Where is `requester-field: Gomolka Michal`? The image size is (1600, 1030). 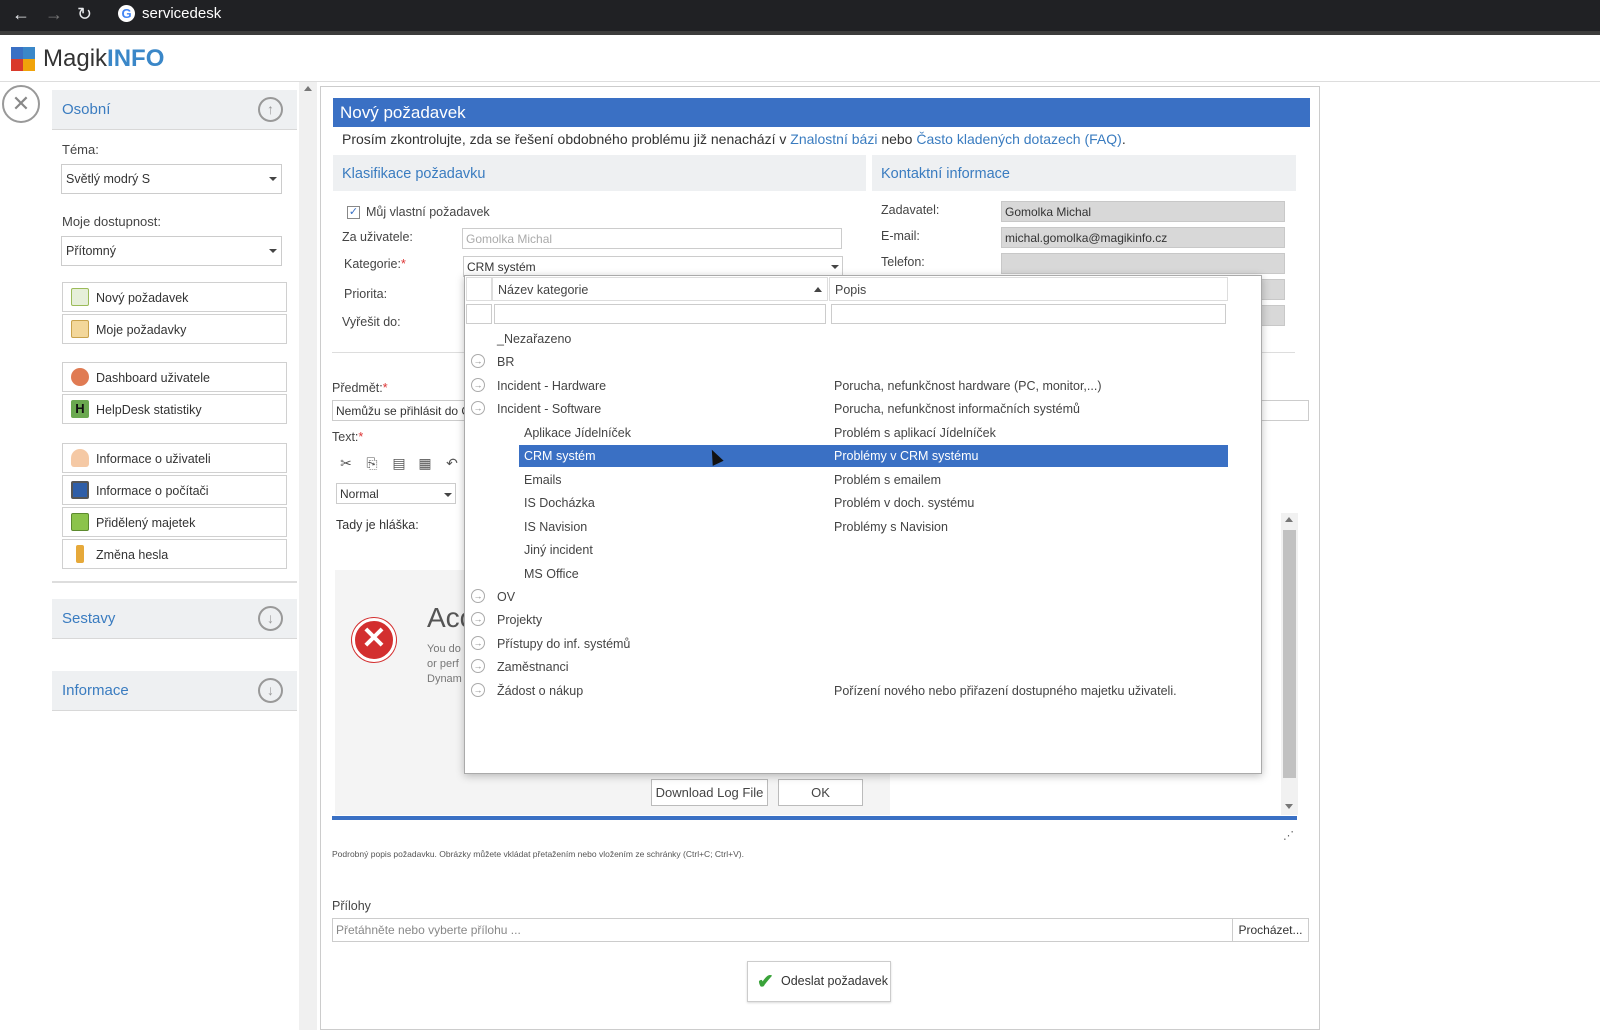
requester-field: Gomolka Michal is located at coordinates (1143, 211).